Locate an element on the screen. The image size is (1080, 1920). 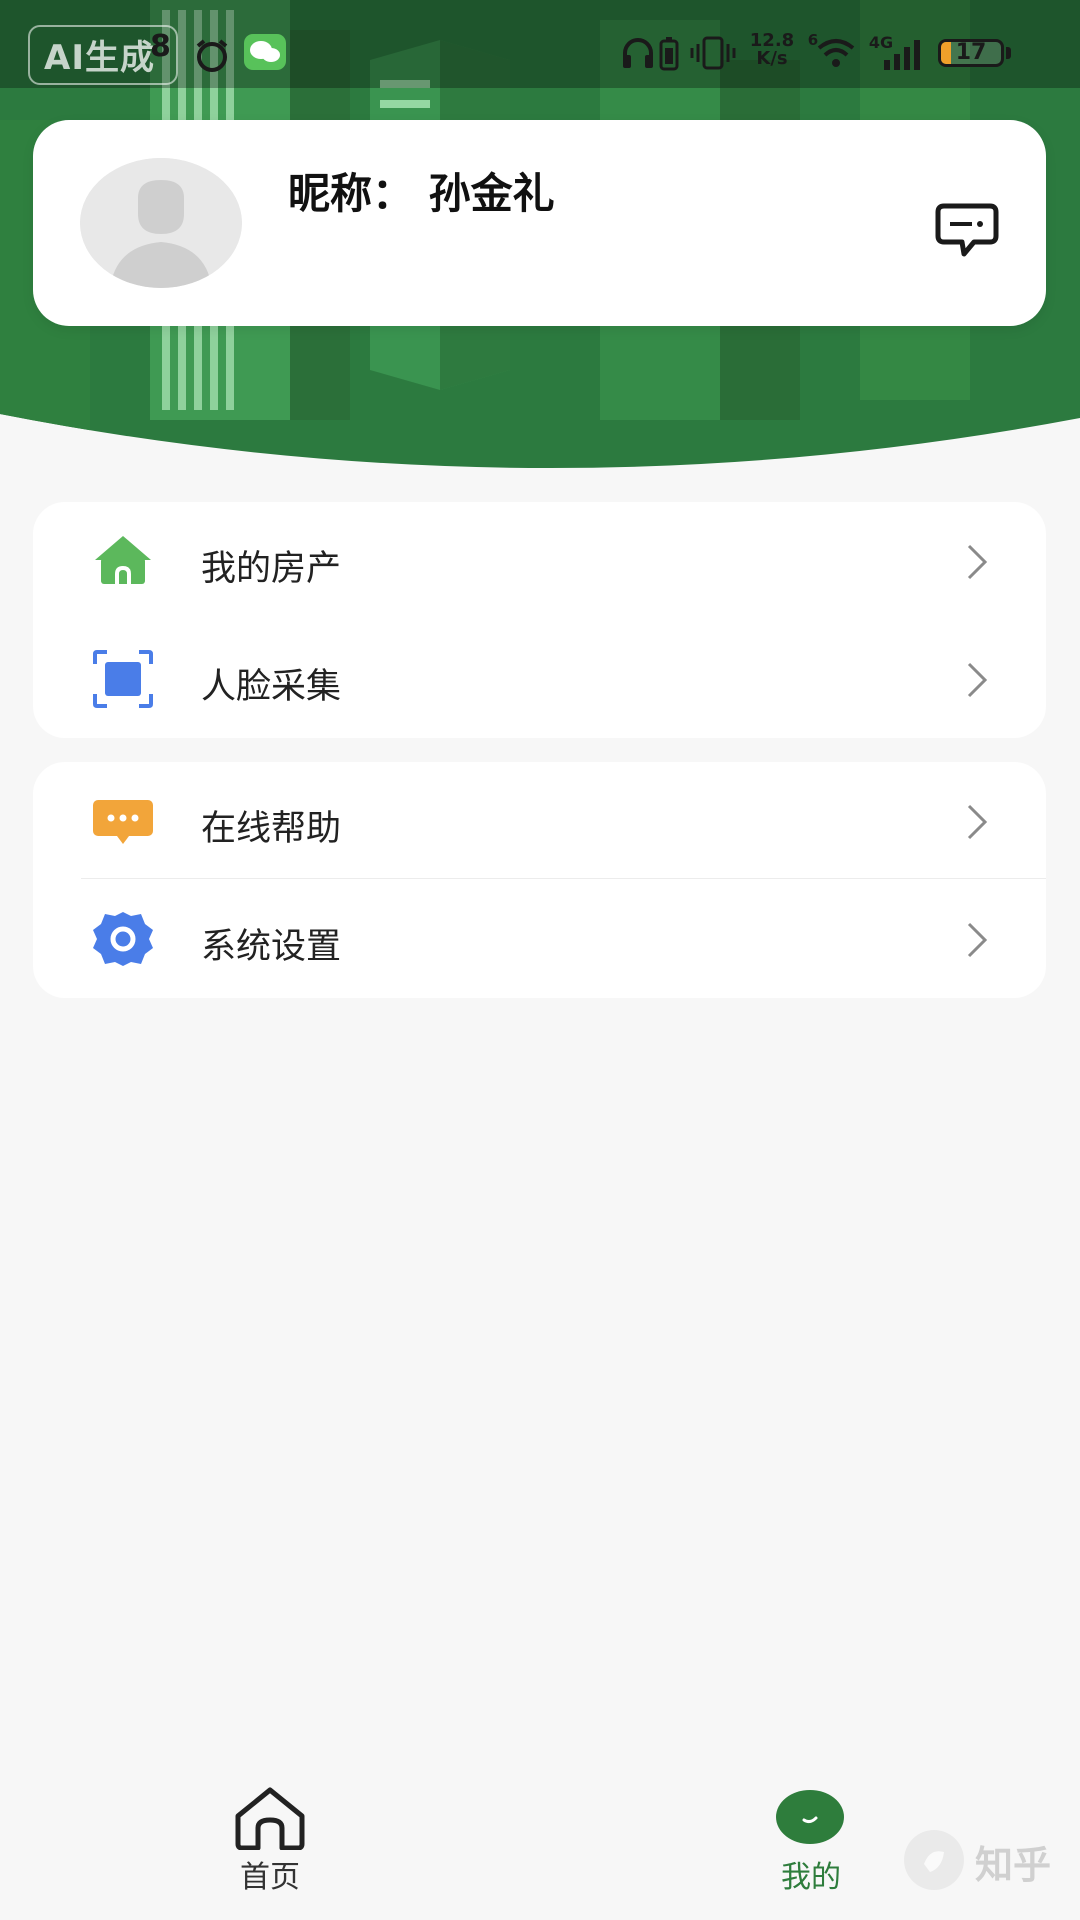
menu-group-support: 在线帮助 系统设置 is located at coordinates (539, 880).